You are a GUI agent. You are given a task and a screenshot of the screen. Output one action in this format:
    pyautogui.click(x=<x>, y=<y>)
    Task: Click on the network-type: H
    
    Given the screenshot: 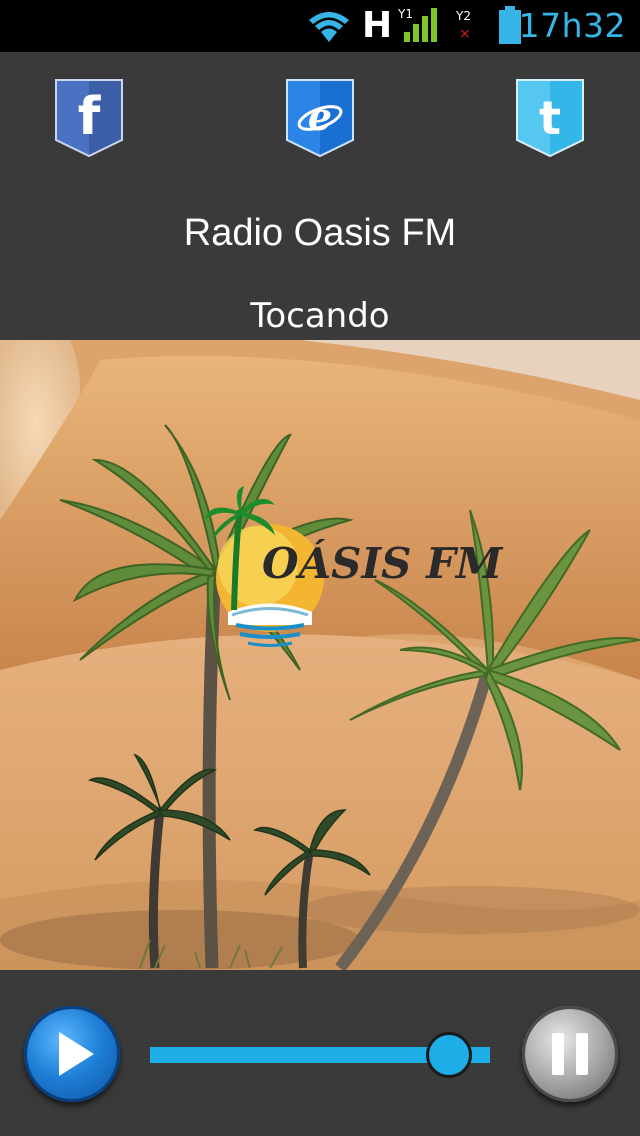 What is the action you would take?
    pyautogui.click(x=377, y=25)
    